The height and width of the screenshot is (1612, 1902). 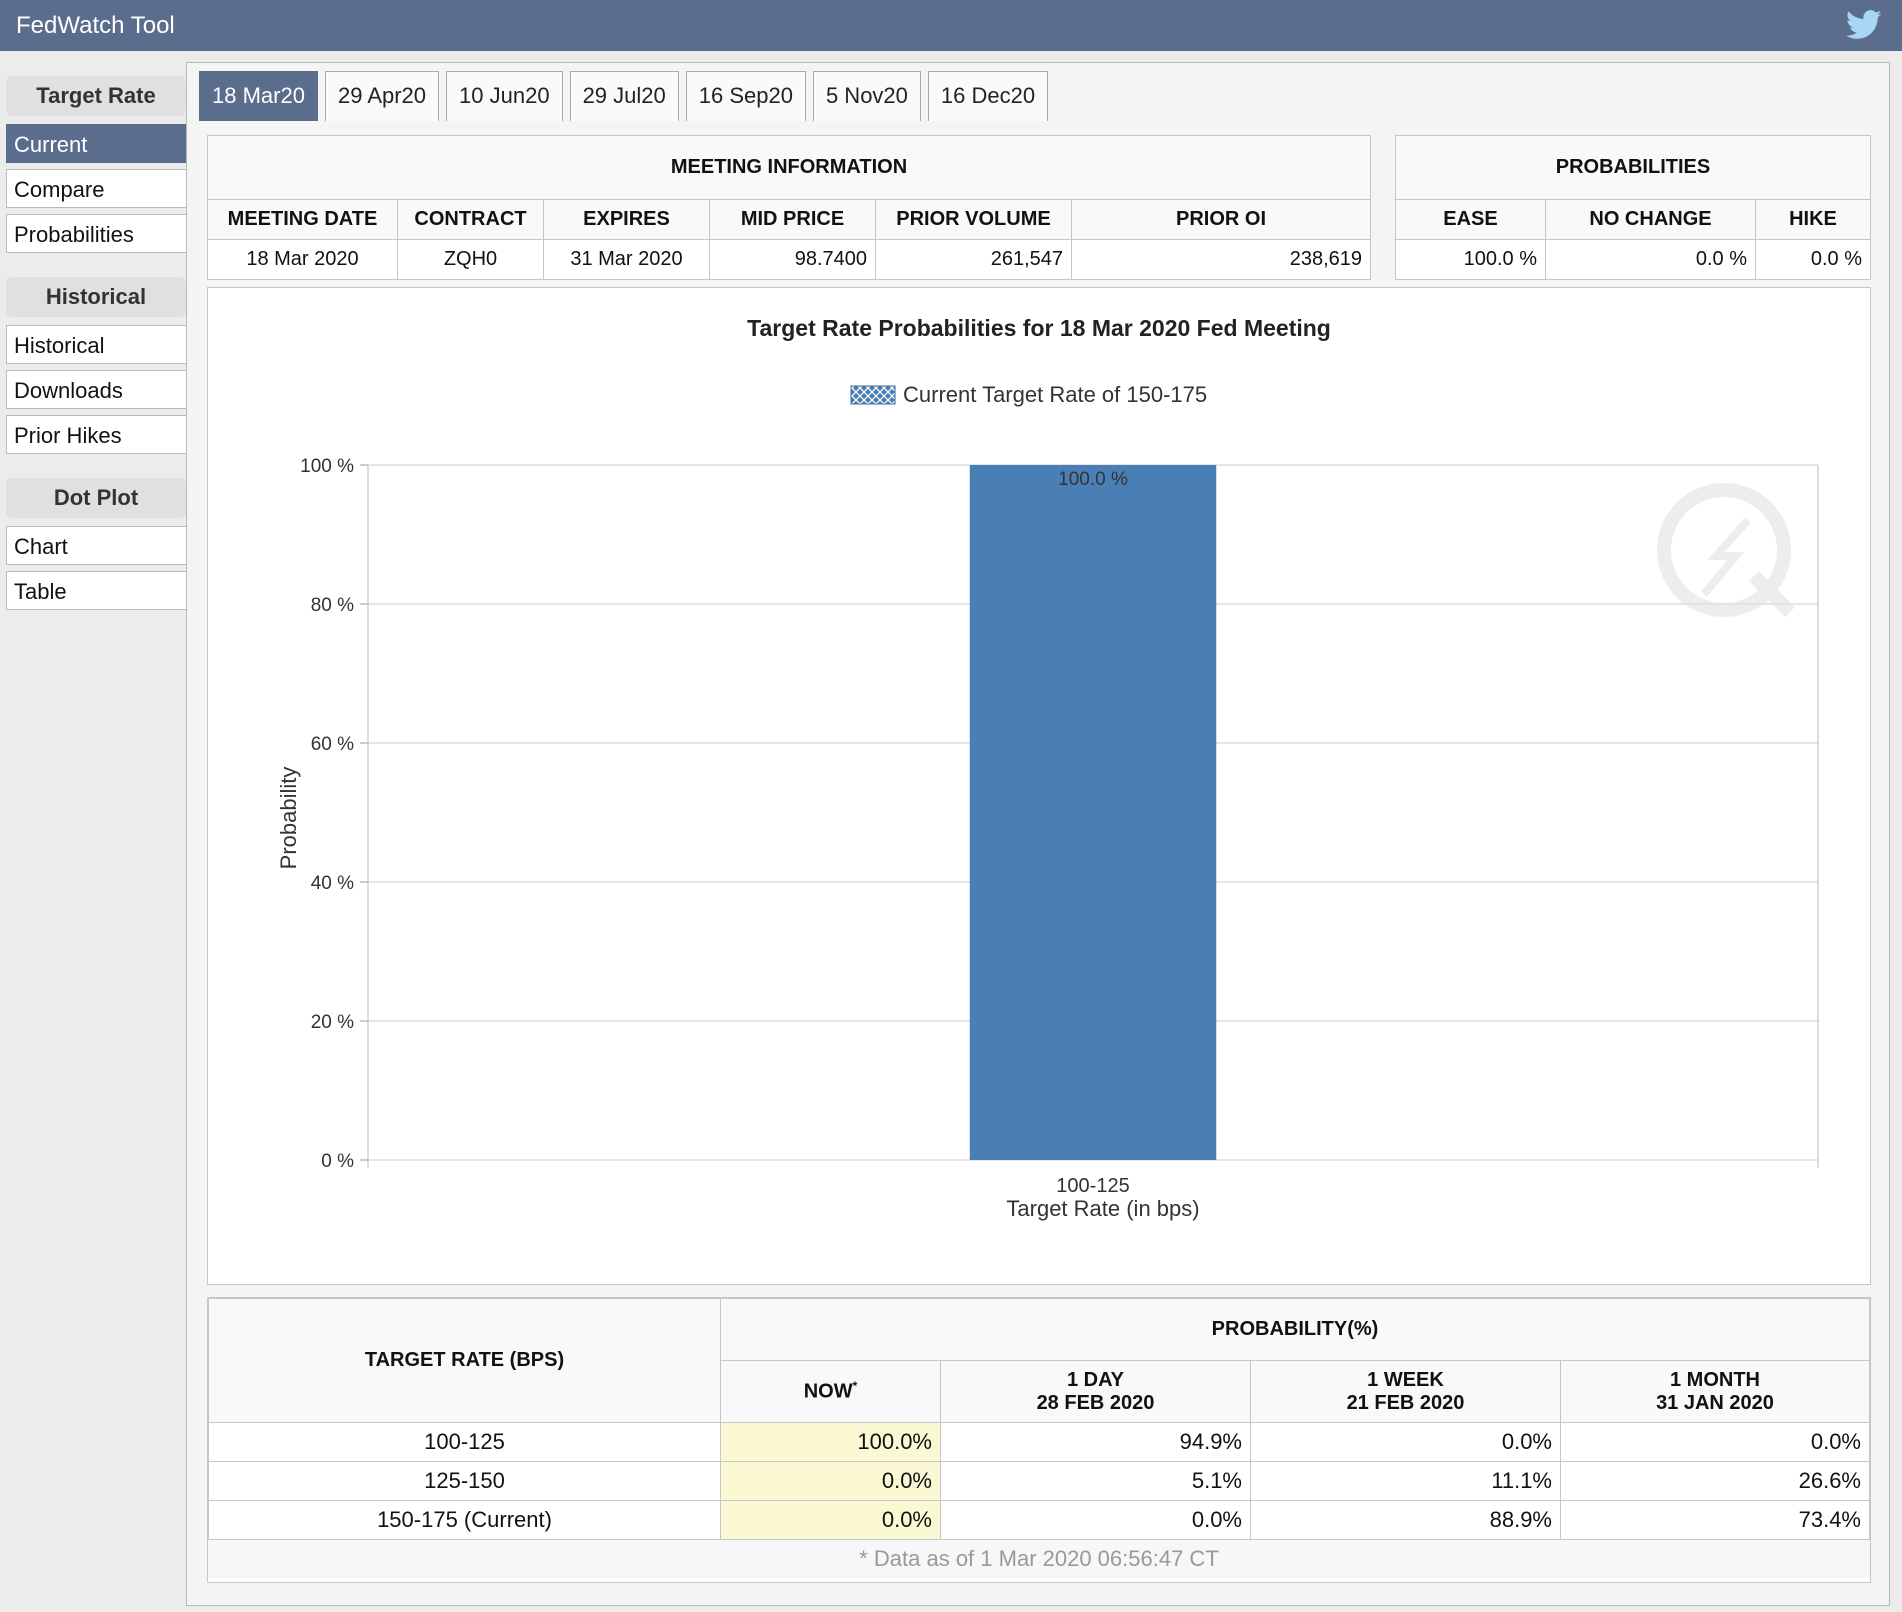 What do you see at coordinates (1102, 1208) in the screenshot?
I see `x-axis-label: Target Rate (in bps)` at bounding box center [1102, 1208].